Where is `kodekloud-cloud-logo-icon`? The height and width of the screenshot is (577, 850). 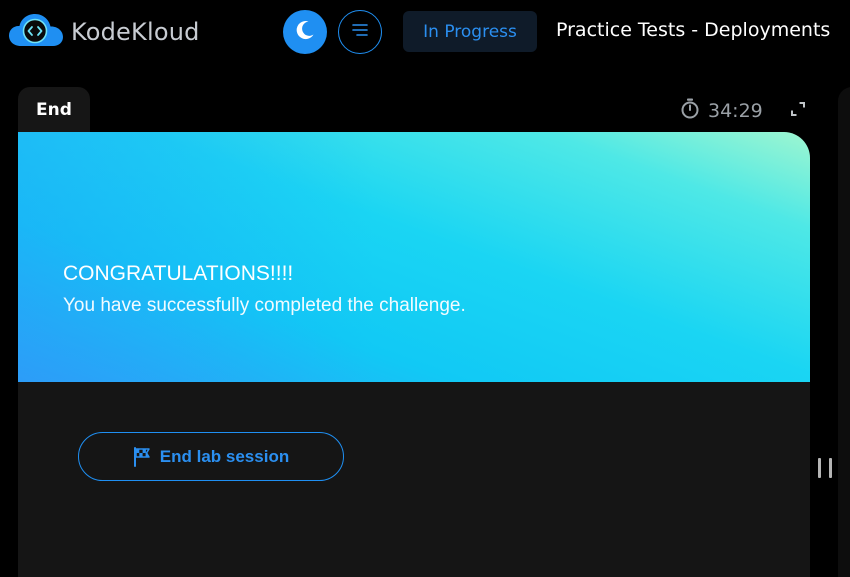 kodekloud-cloud-logo-icon is located at coordinates (36, 32).